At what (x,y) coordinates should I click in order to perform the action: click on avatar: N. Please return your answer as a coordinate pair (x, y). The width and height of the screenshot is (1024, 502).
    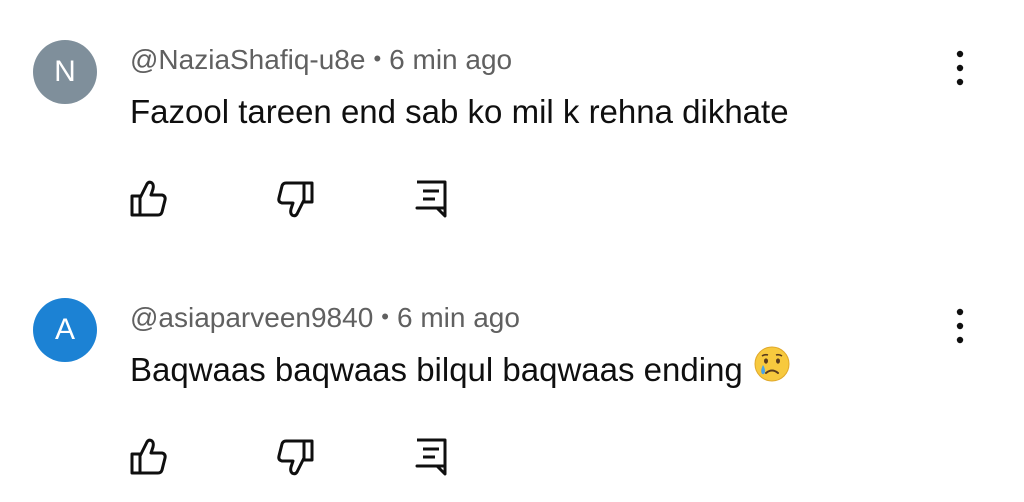
    Looking at the image, I should click on (65, 72).